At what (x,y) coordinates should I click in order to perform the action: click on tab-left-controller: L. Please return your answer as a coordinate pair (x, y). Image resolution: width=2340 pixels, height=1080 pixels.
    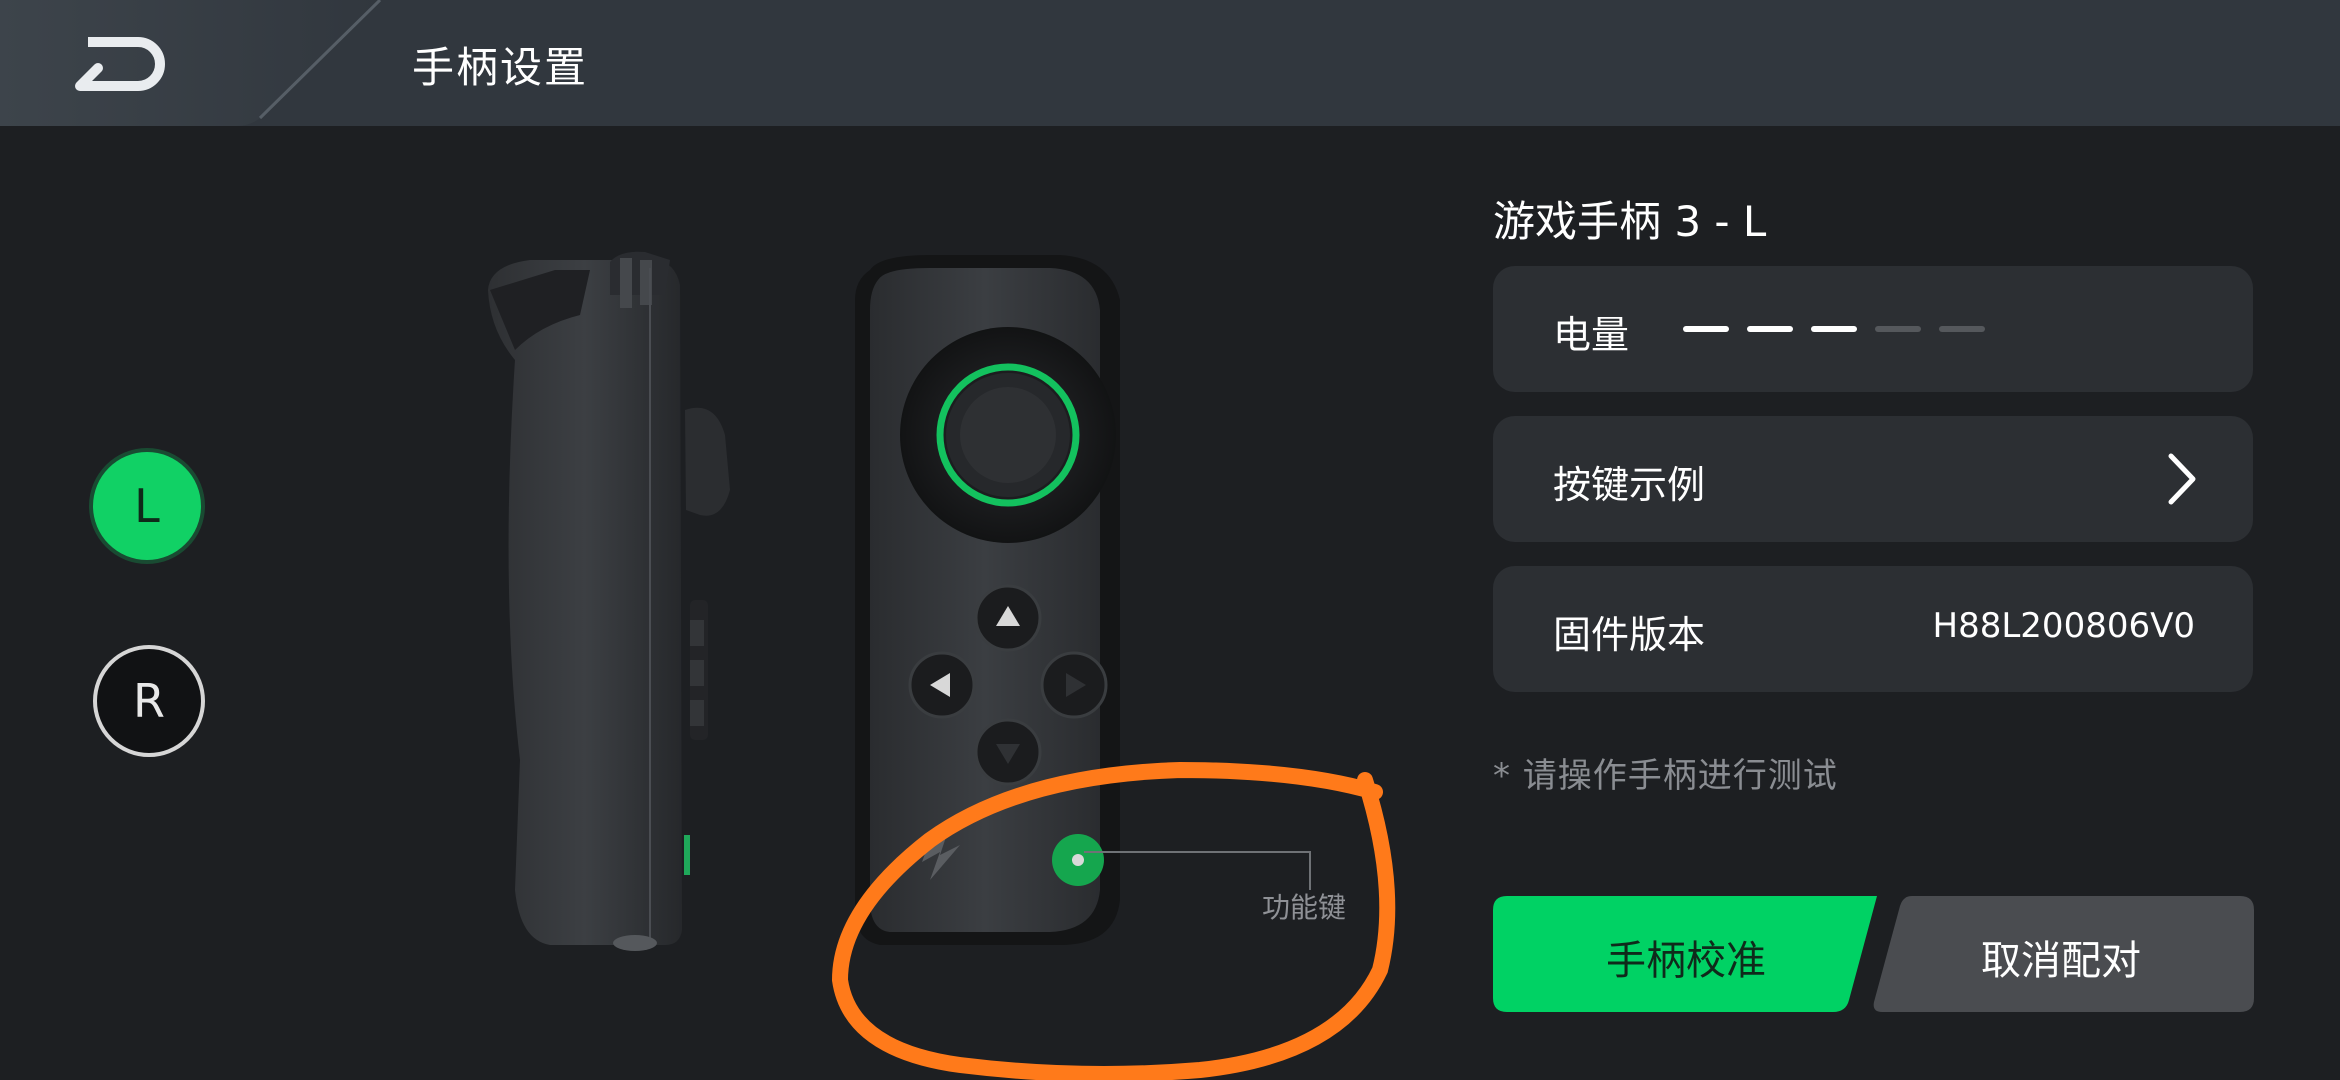
    Looking at the image, I should click on (147, 506).